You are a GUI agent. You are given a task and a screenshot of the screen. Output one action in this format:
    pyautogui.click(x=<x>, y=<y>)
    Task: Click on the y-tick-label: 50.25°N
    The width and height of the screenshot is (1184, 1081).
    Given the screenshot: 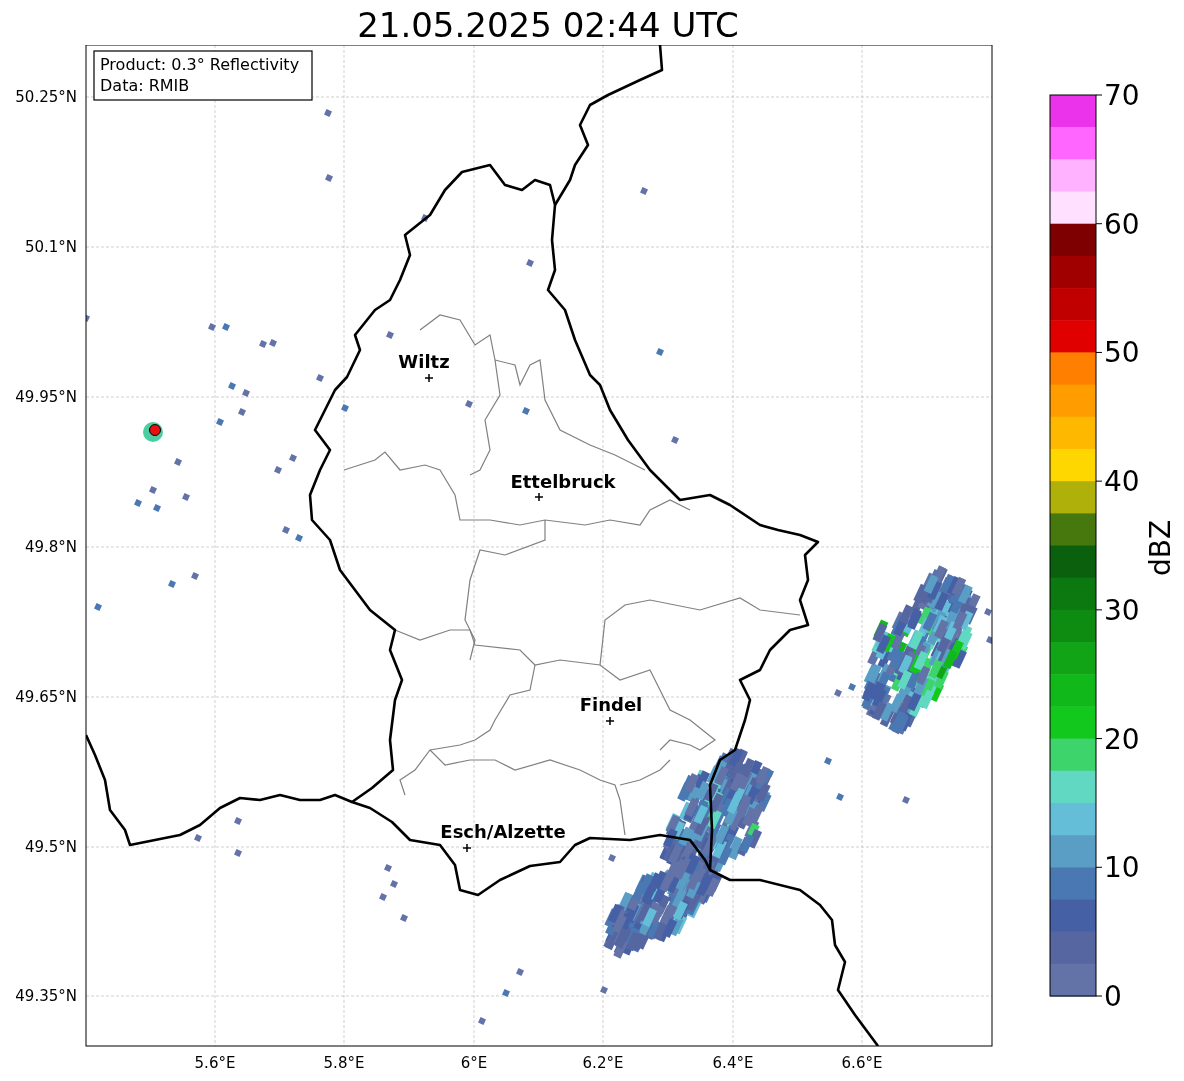 What is the action you would take?
    pyautogui.click(x=46, y=97)
    